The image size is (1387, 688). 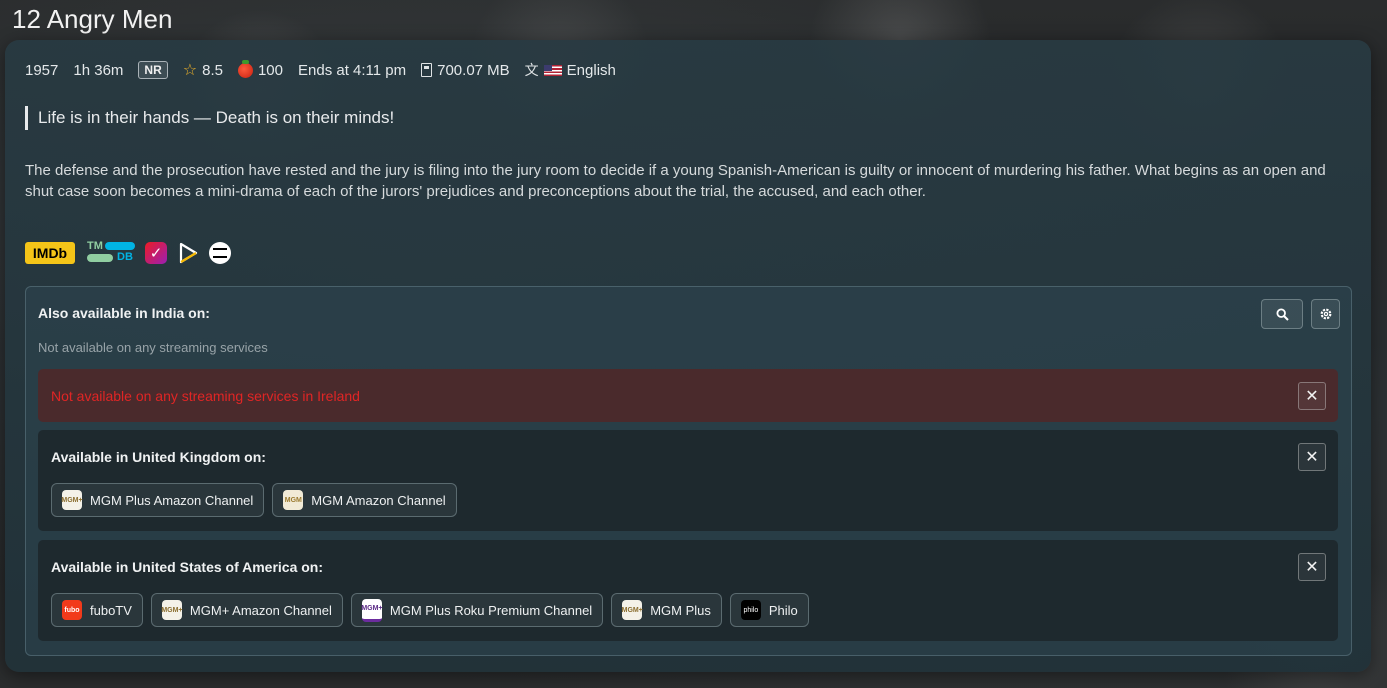 What do you see at coordinates (172, 500) in the screenshot?
I see `provider-name: MGM Plus Amazon Channel` at bounding box center [172, 500].